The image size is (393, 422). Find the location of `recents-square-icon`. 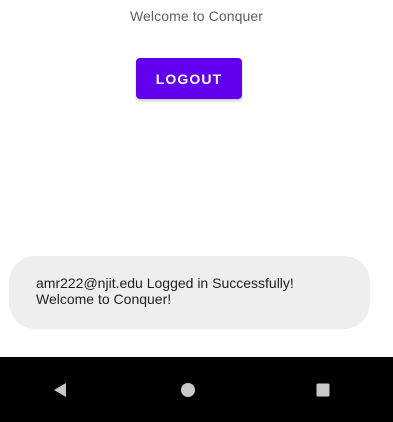

recents-square-icon is located at coordinates (323, 389).